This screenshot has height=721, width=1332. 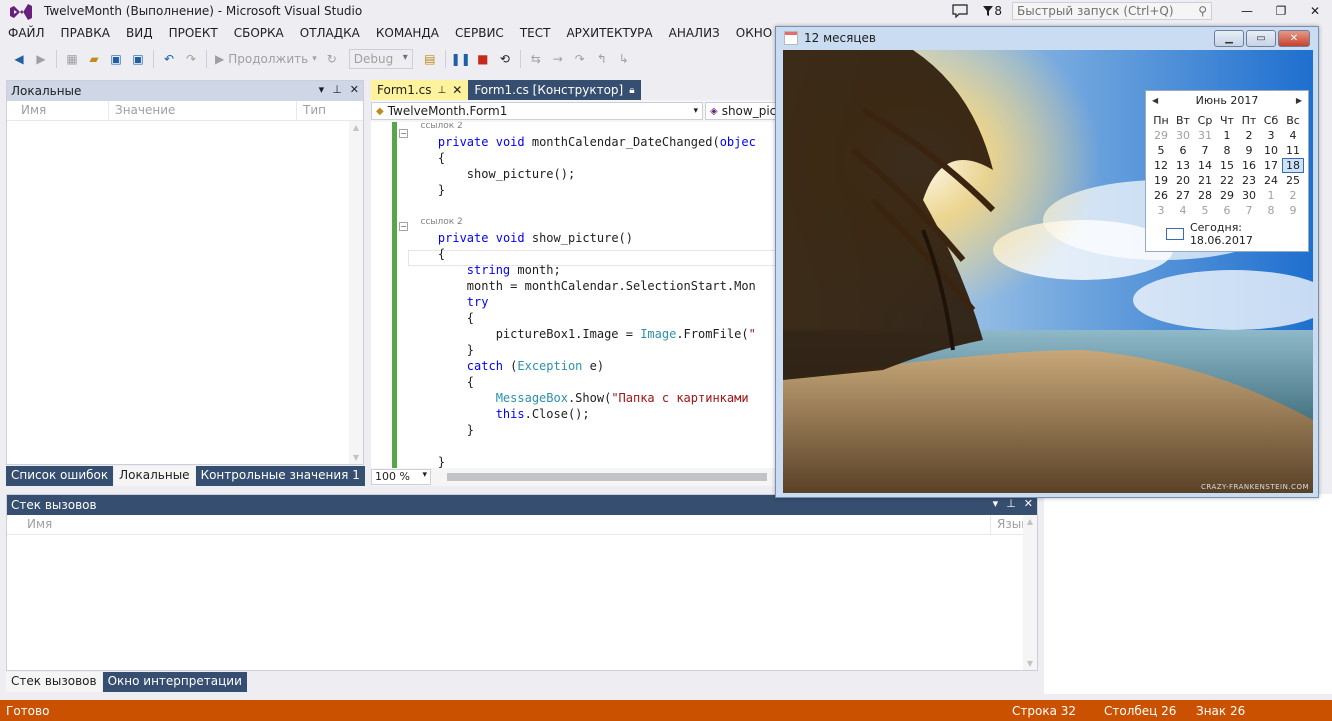 I want to click on save-icon: ▣, so click(x=116, y=59).